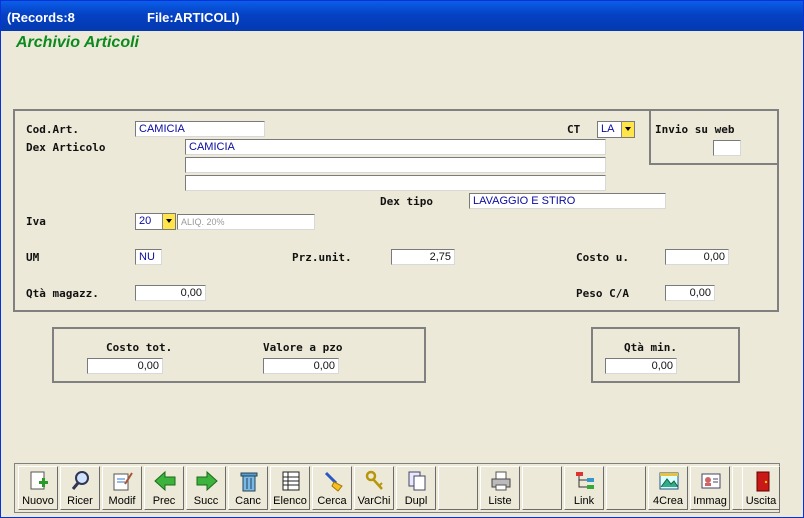 This screenshot has width=804, height=518. I want to click on ct-label: CT, so click(574, 129).